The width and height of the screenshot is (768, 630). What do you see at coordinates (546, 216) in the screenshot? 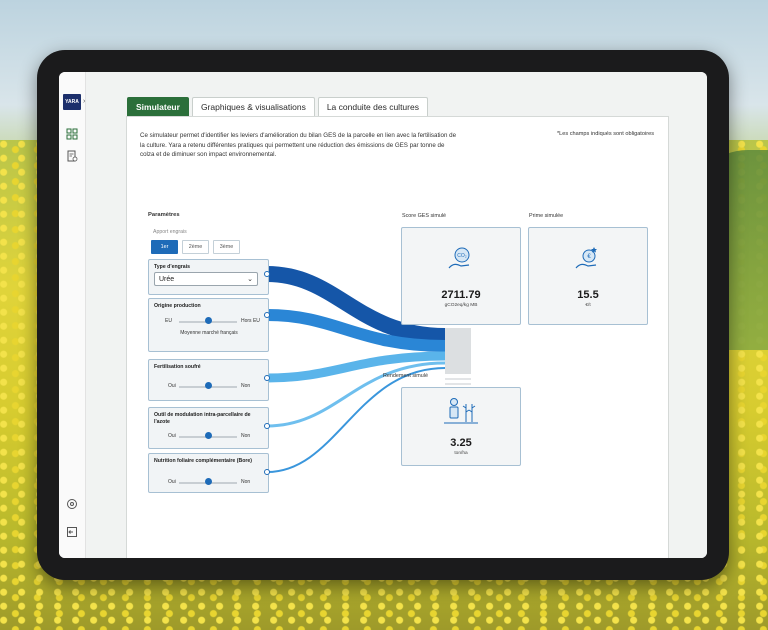
I see `prime-label: Prime simulée` at bounding box center [546, 216].